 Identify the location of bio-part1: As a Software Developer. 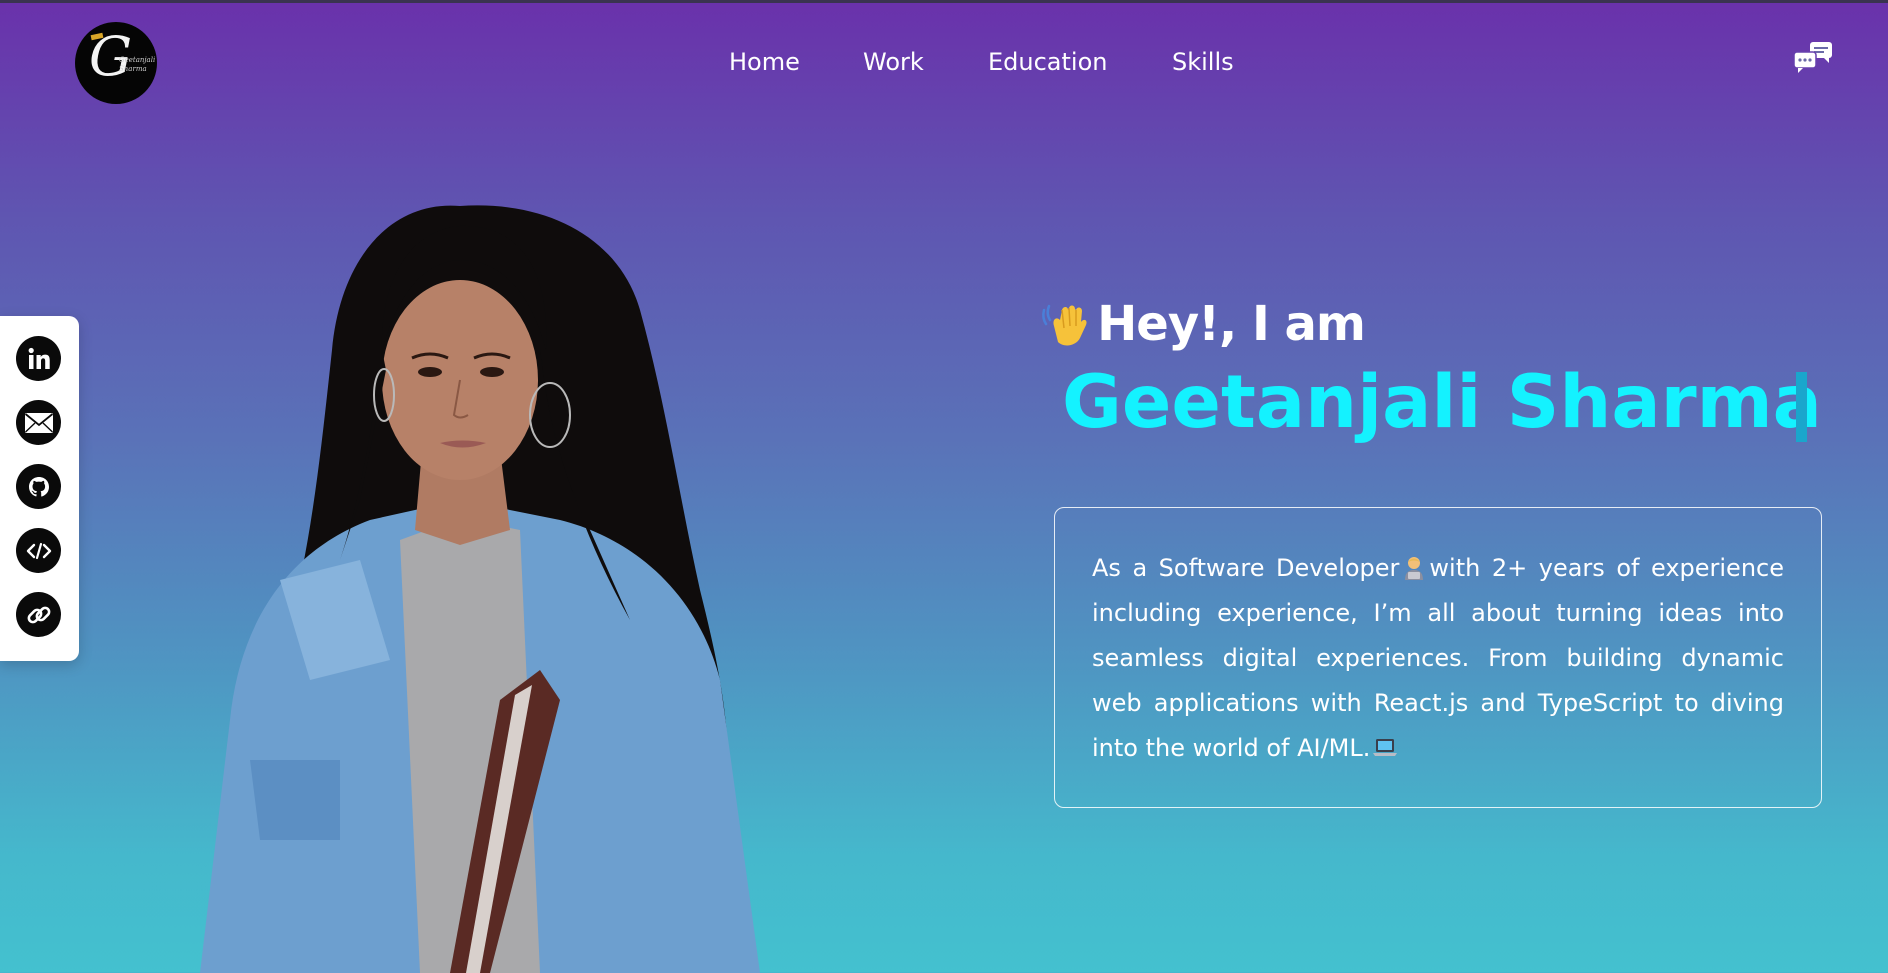
(1246, 568).